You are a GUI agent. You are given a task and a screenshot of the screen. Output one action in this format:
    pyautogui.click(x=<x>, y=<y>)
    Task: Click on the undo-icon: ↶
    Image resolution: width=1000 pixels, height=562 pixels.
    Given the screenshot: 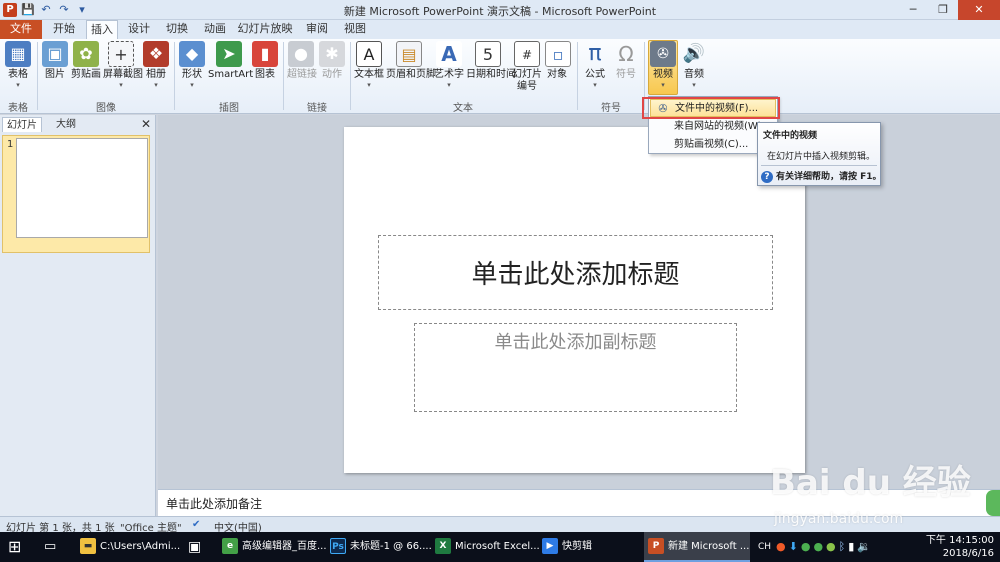 What is the action you would take?
    pyautogui.click(x=46, y=10)
    